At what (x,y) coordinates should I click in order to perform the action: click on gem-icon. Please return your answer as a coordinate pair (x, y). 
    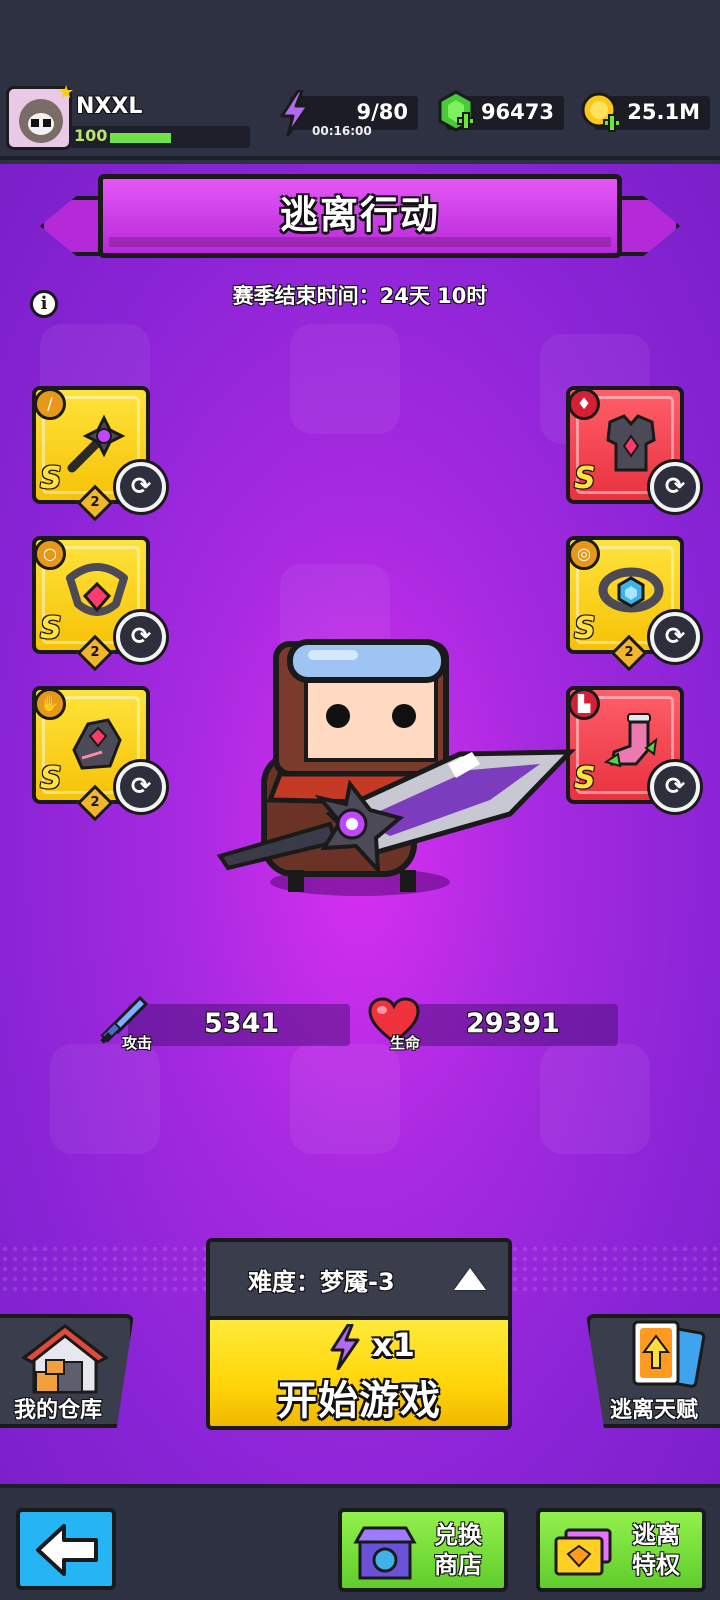
    Looking at the image, I should click on (456, 112).